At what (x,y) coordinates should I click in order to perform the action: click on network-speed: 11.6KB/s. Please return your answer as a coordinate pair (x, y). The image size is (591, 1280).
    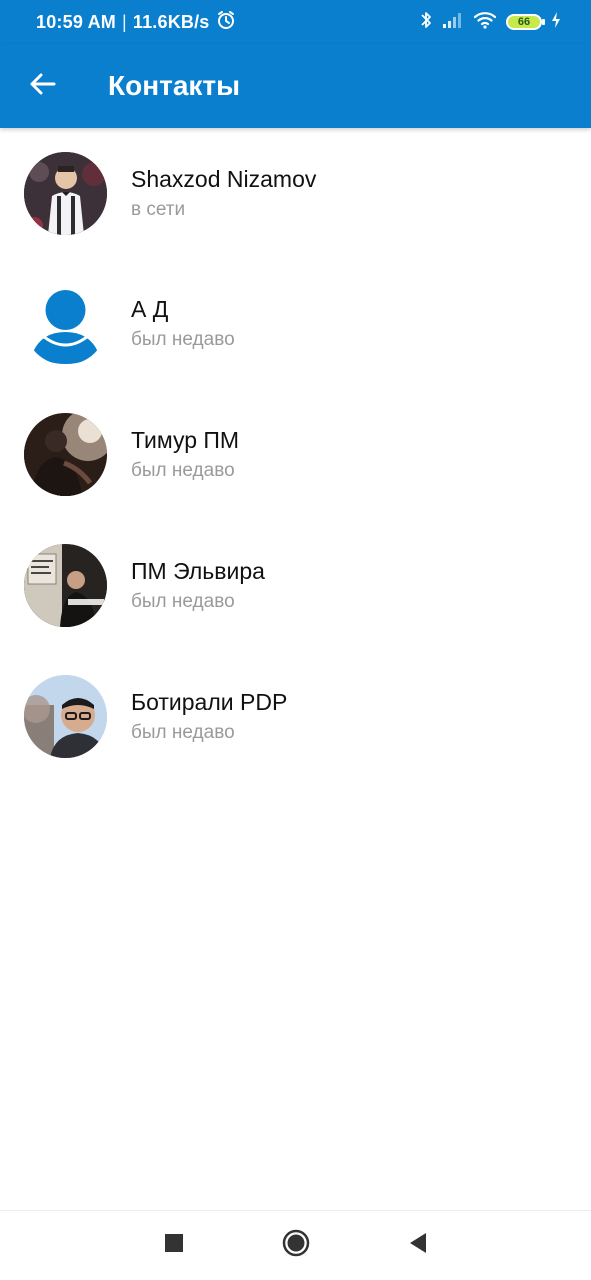
    Looking at the image, I should click on (171, 21).